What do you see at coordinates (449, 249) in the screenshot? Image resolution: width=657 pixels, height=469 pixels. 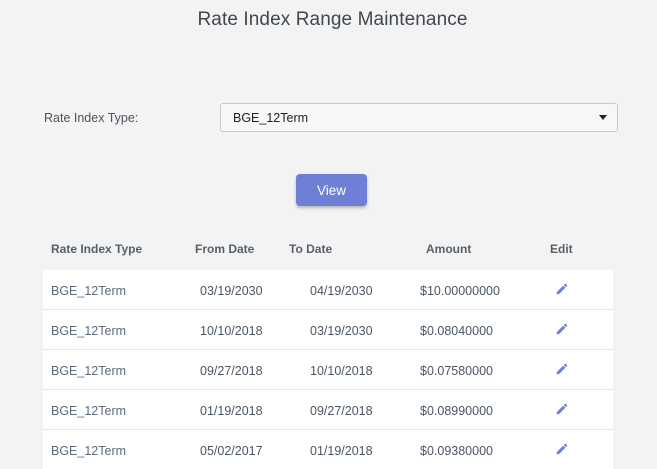 I see `header-amount: Amount` at bounding box center [449, 249].